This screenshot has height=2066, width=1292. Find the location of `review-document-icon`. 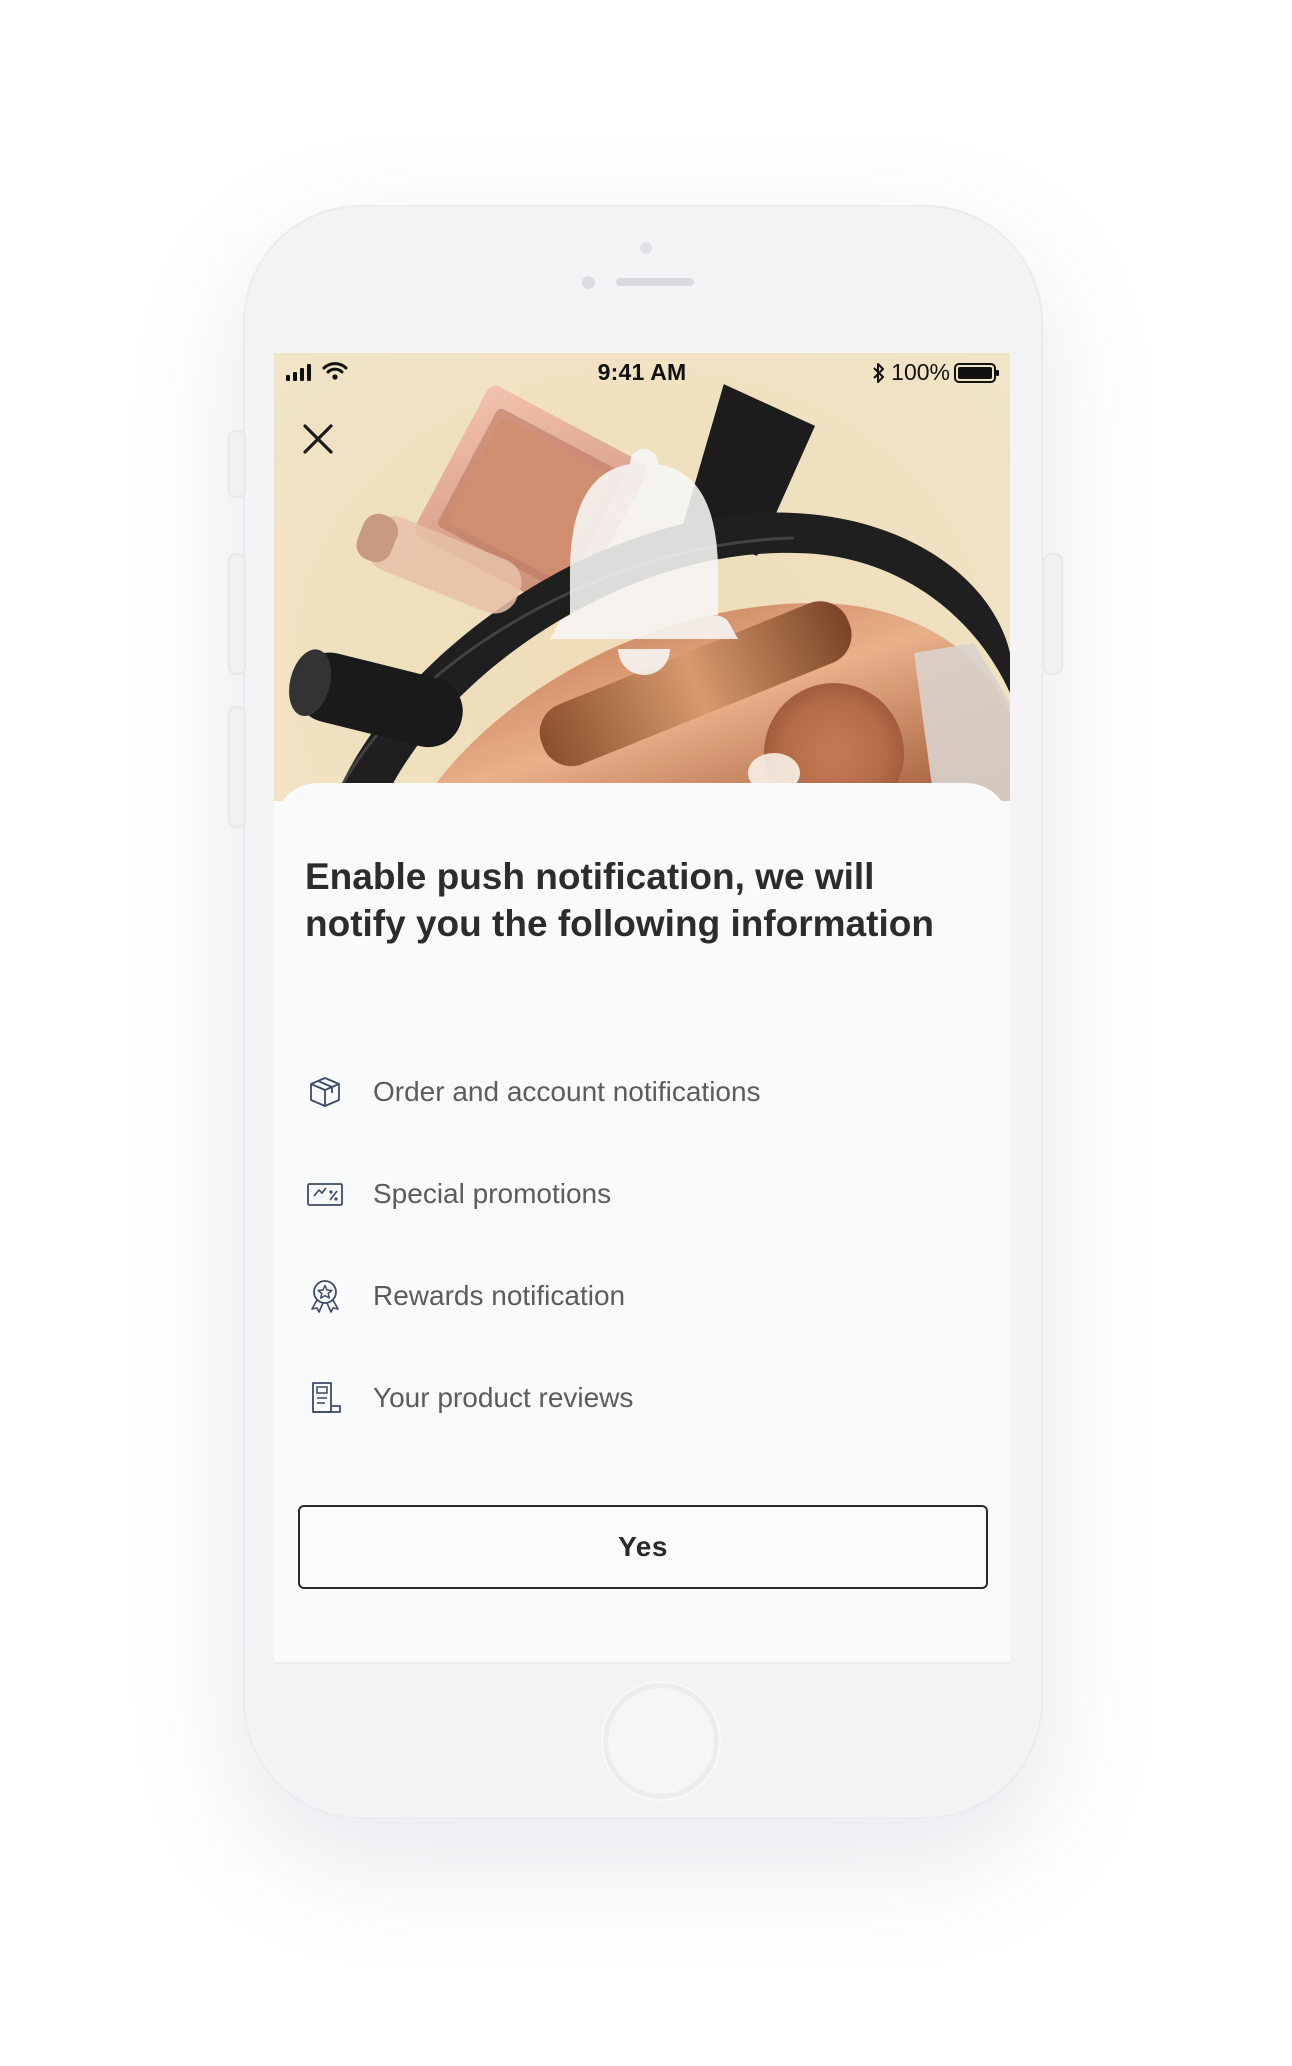

review-document-icon is located at coordinates (326, 1397).